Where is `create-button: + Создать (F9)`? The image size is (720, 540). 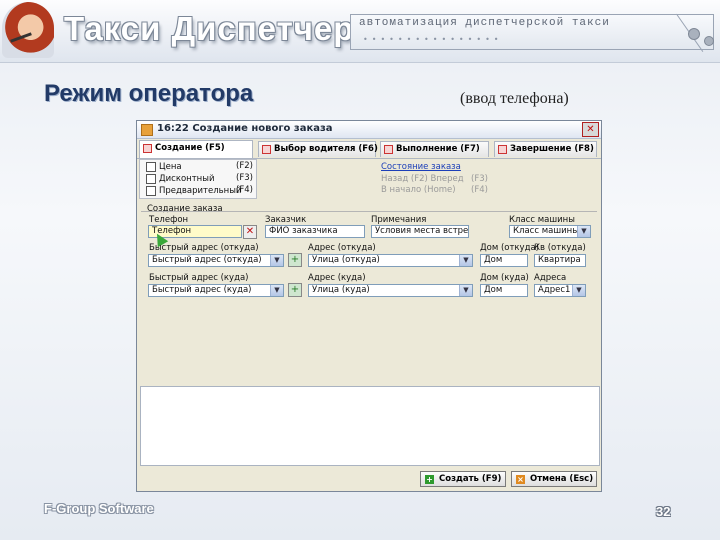 create-button: + Создать (F9) is located at coordinates (463, 479).